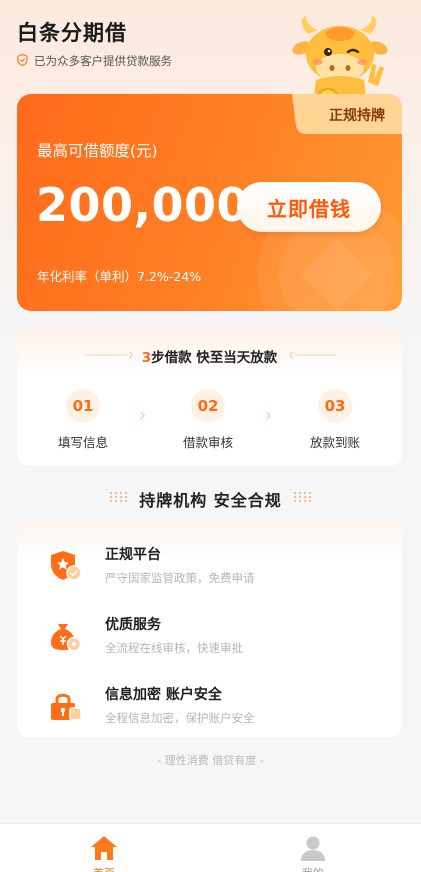 This screenshot has width=421, height=872. I want to click on limit-label: 最高可借额度(元), so click(97, 151).